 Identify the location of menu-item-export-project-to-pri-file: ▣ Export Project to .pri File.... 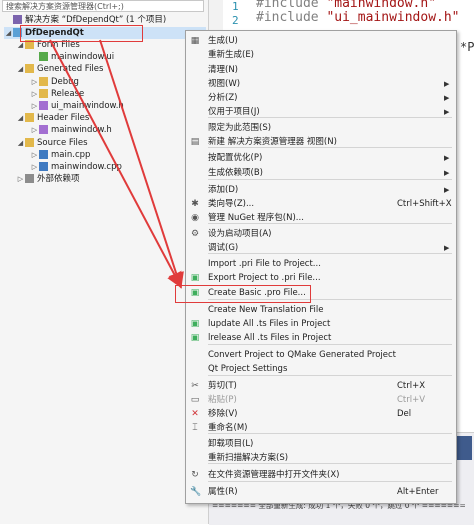
(321, 278).